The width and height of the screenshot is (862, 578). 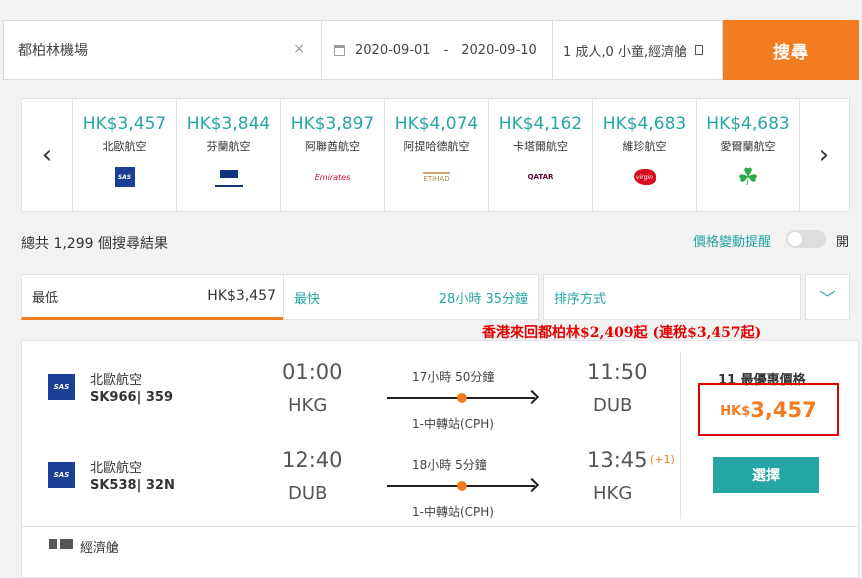 I want to click on airline-price: HK$4,162, so click(x=540, y=124).